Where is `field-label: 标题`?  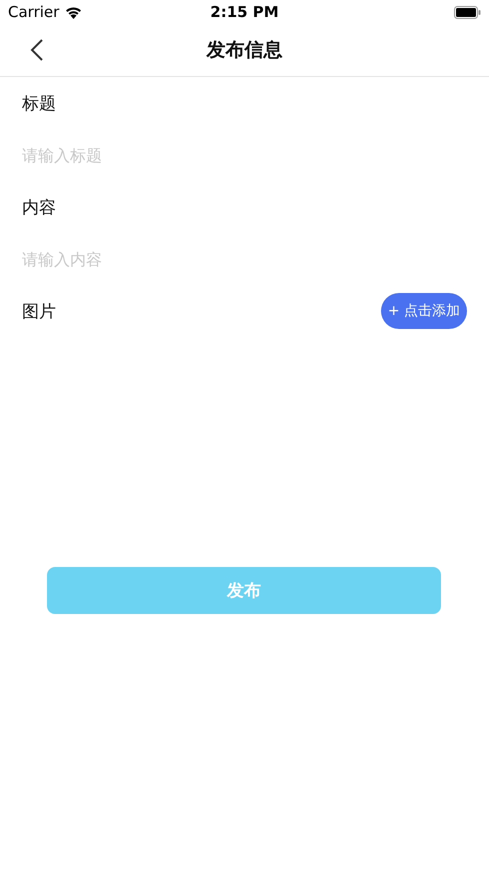
field-label: 标题 is located at coordinates (39, 104).